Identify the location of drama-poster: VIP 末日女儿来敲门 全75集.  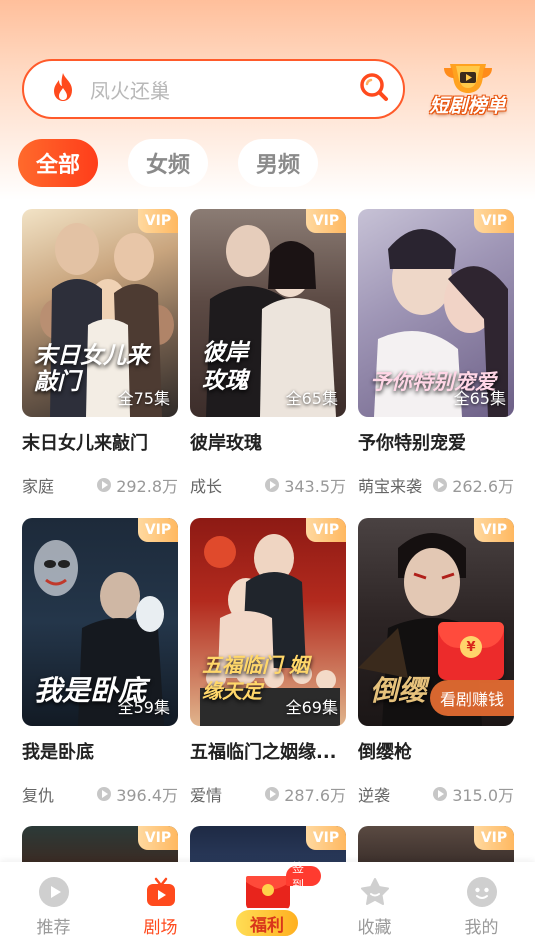
(100, 313).